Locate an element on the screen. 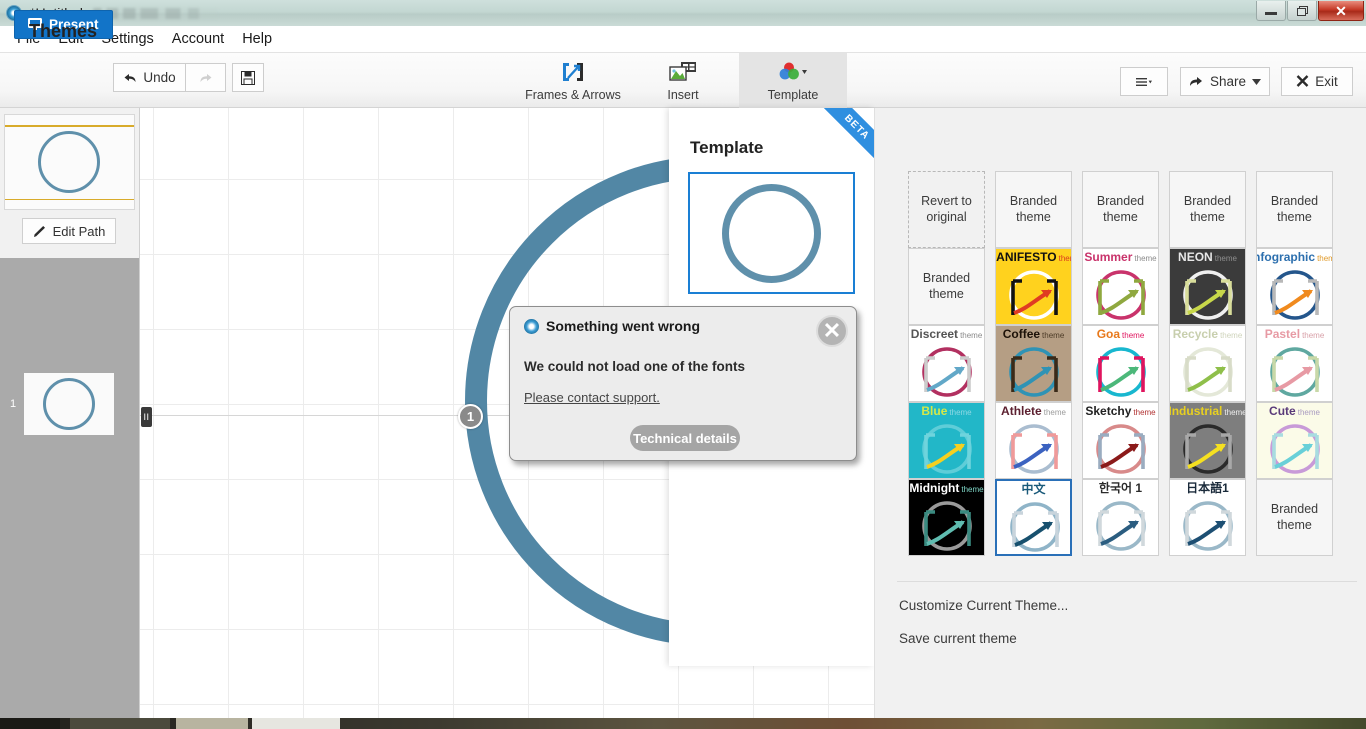  save-current-theme-link: Save current theme is located at coordinates (958, 638).